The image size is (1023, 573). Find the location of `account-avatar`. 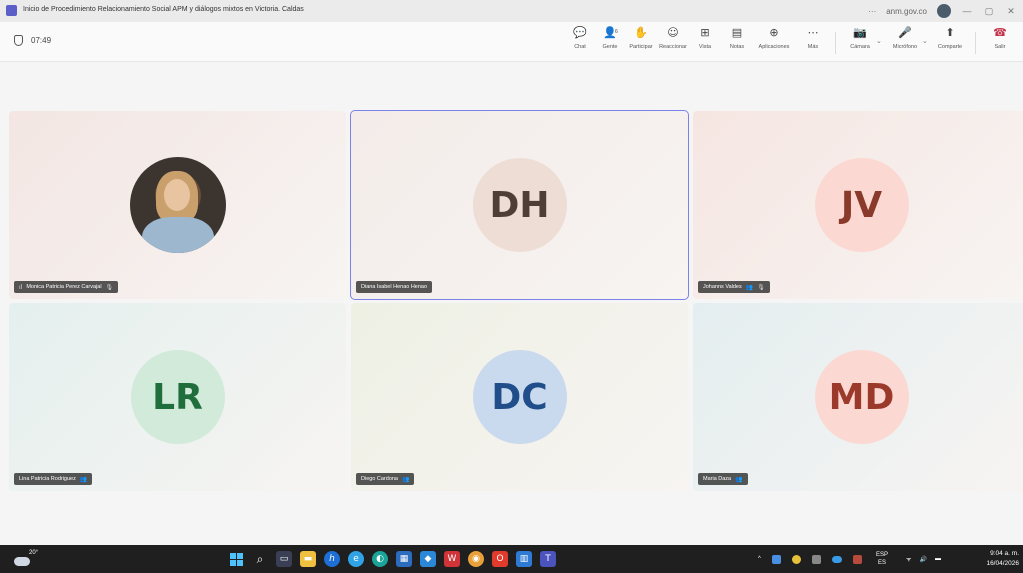

account-avatar is located at coordinates (944, 11).